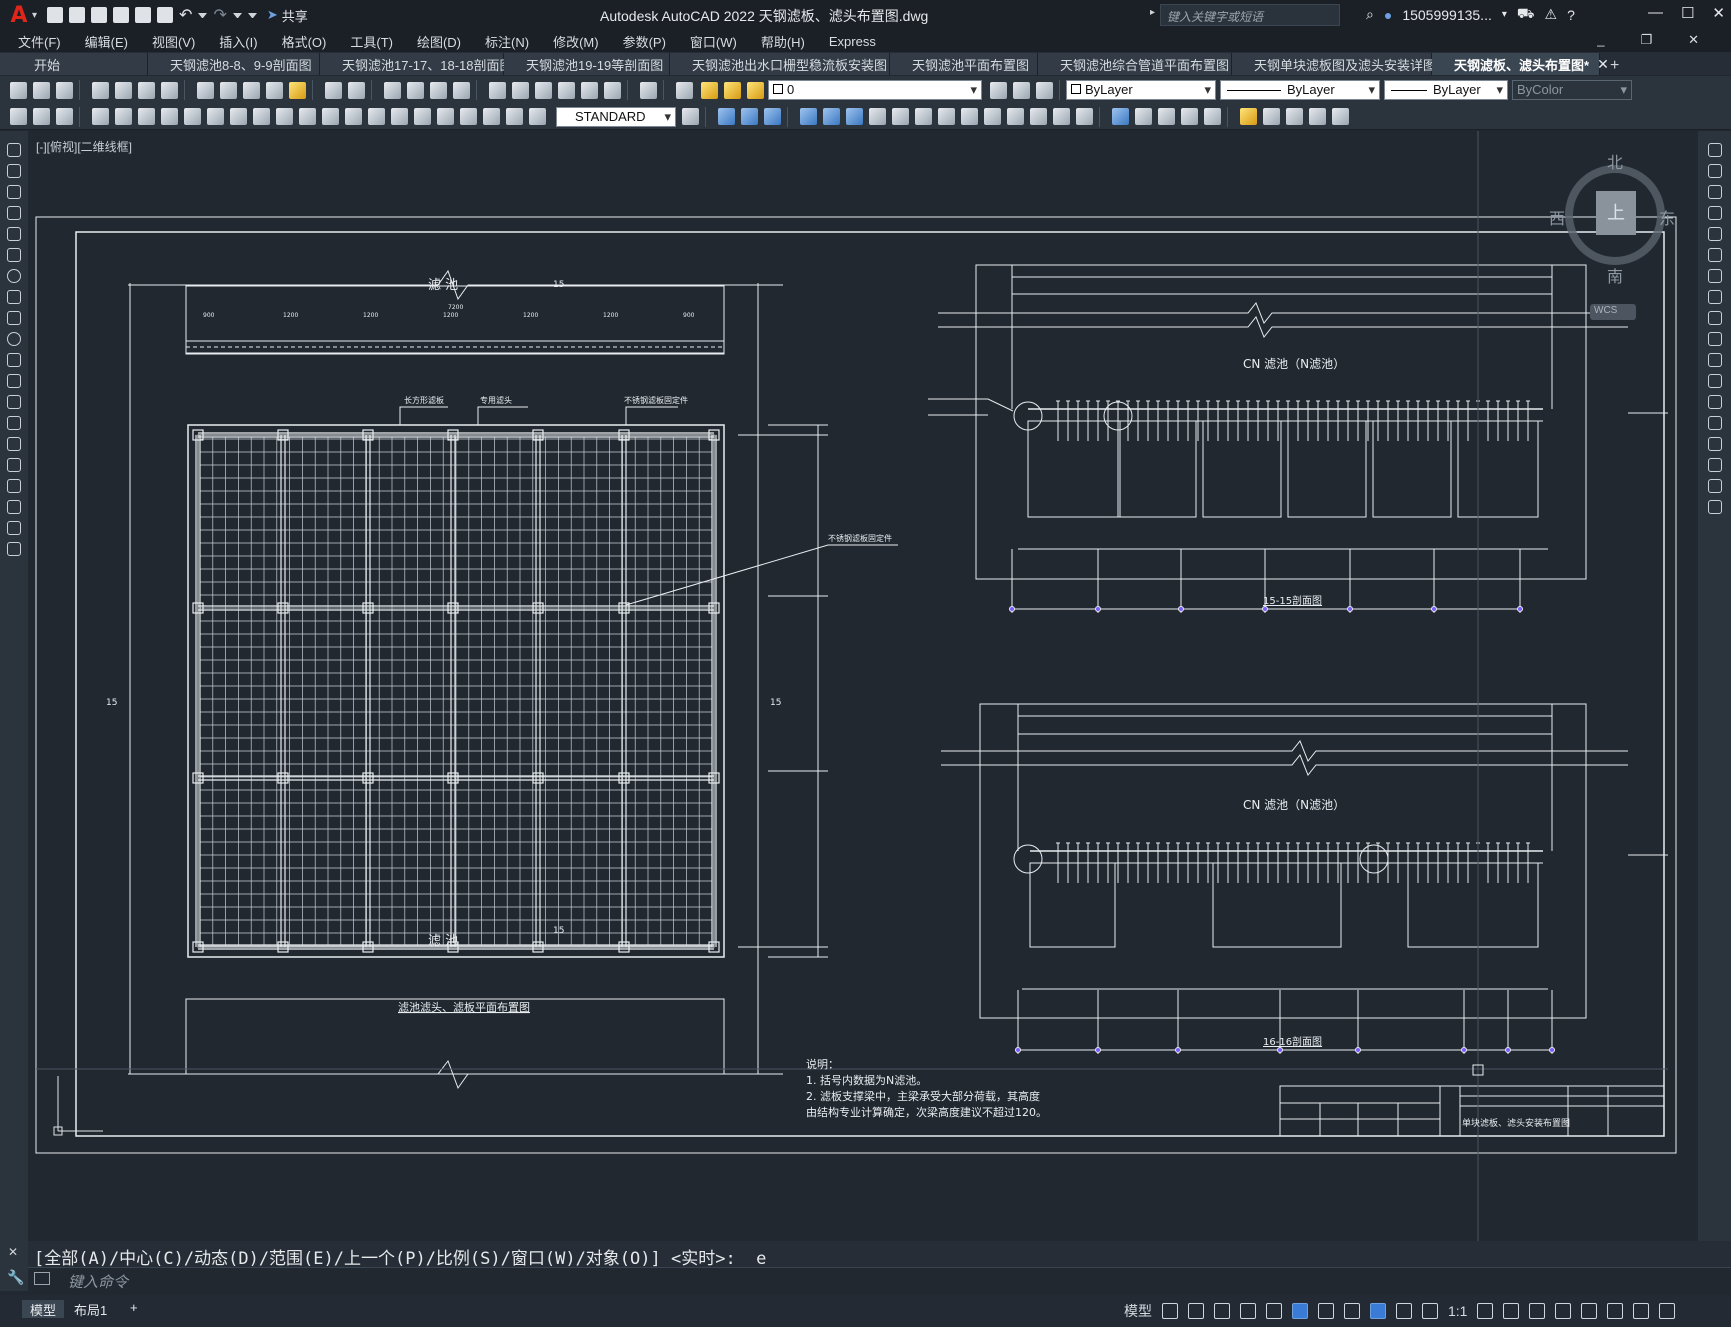  I want to click on tab-drawing: 天钢滤池8-8、9-9剖面图✕, so click(239, 64).